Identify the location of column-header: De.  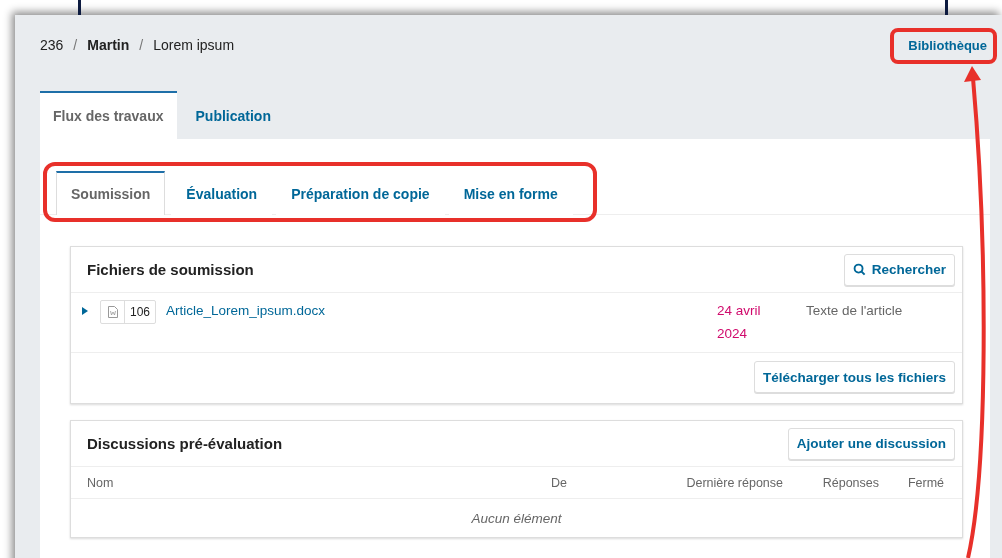
(558, 482).